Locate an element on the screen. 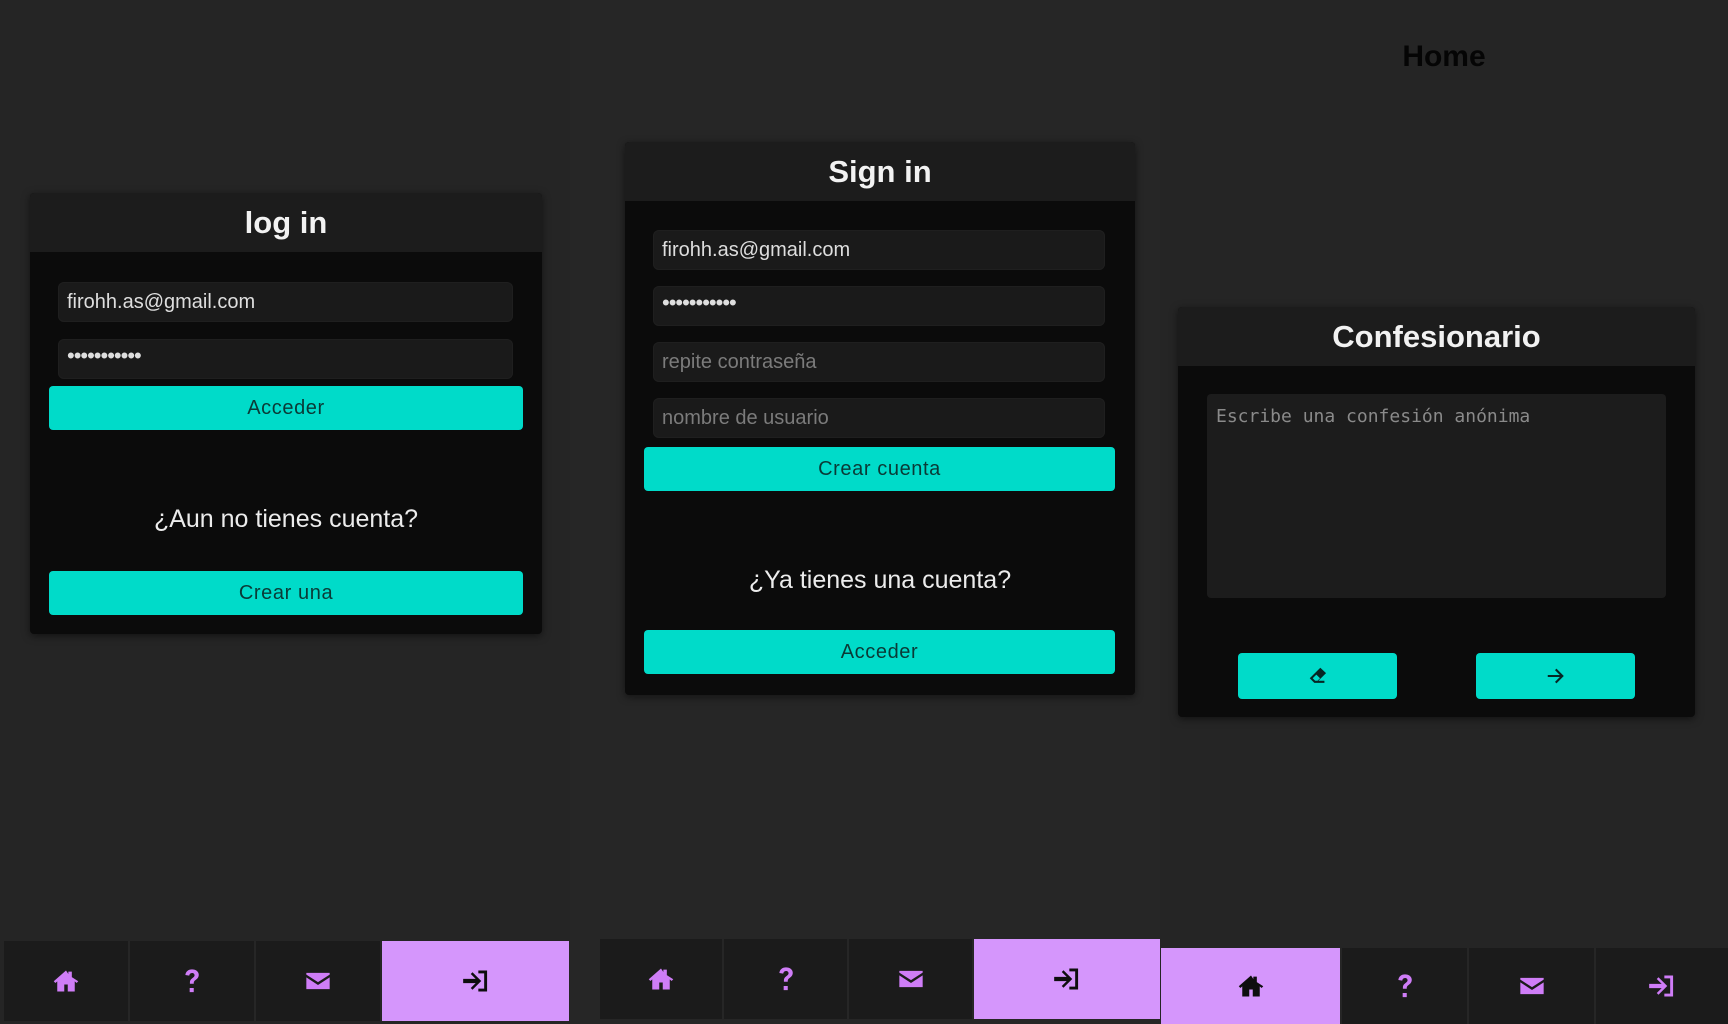 This screenshot has height=1024, width=1728. has-account-question: ¿Ya tienes una cuenta? is located at coordinates (880, 580).